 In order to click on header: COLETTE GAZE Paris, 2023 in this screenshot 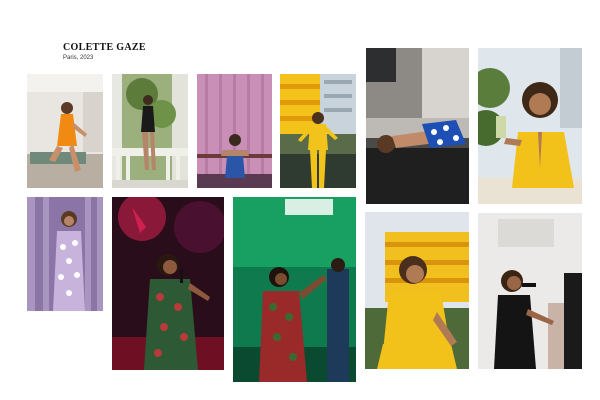, I will do `click(104, 51)`.